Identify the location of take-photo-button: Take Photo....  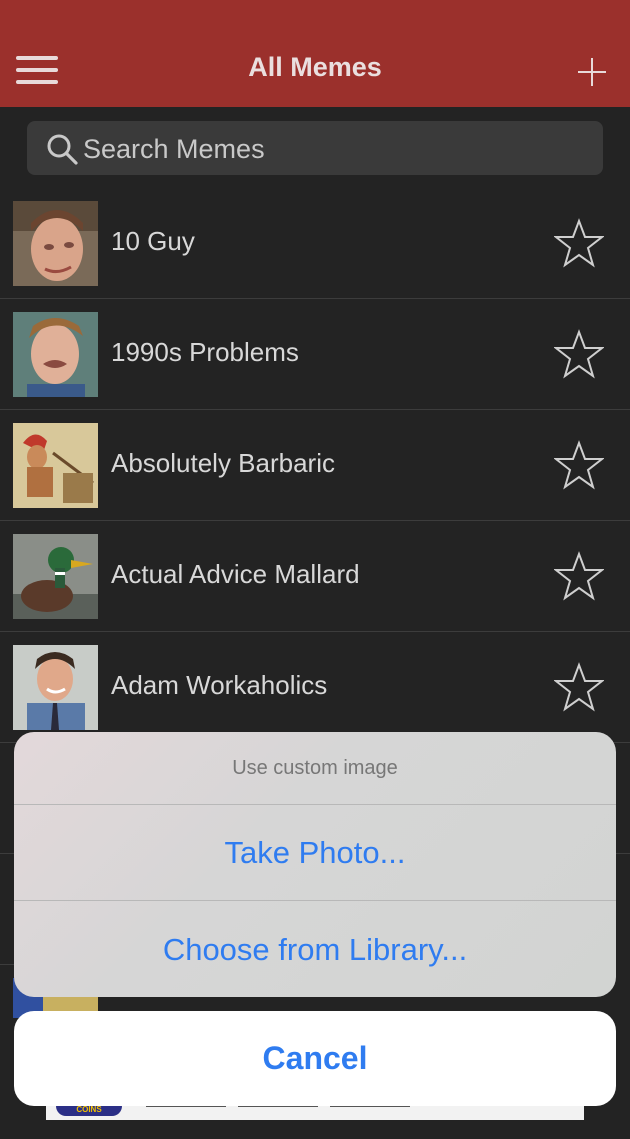
(315, 853).